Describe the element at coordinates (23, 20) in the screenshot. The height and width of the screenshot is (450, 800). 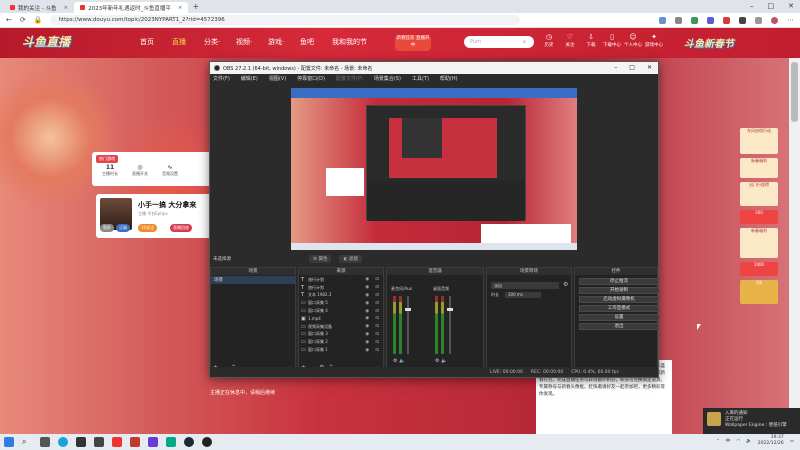
I see `reload-icon: ⟳` at that location.